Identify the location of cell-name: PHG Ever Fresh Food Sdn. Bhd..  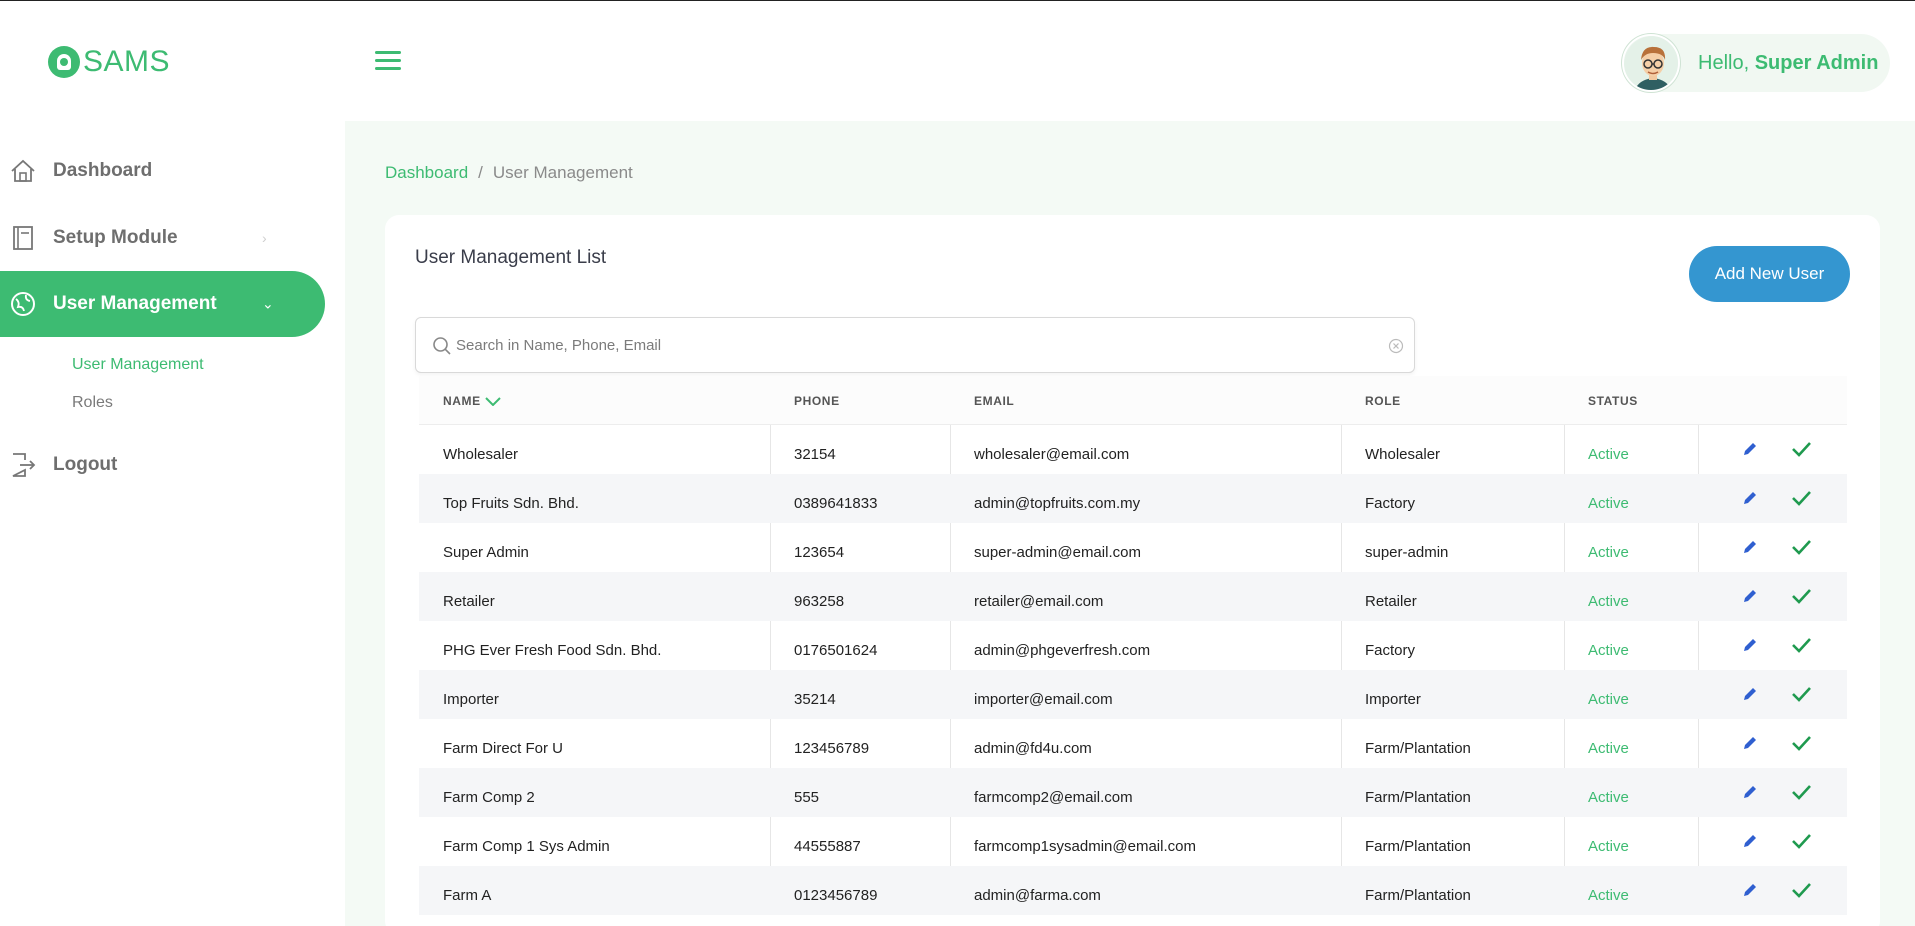
(552, 650).